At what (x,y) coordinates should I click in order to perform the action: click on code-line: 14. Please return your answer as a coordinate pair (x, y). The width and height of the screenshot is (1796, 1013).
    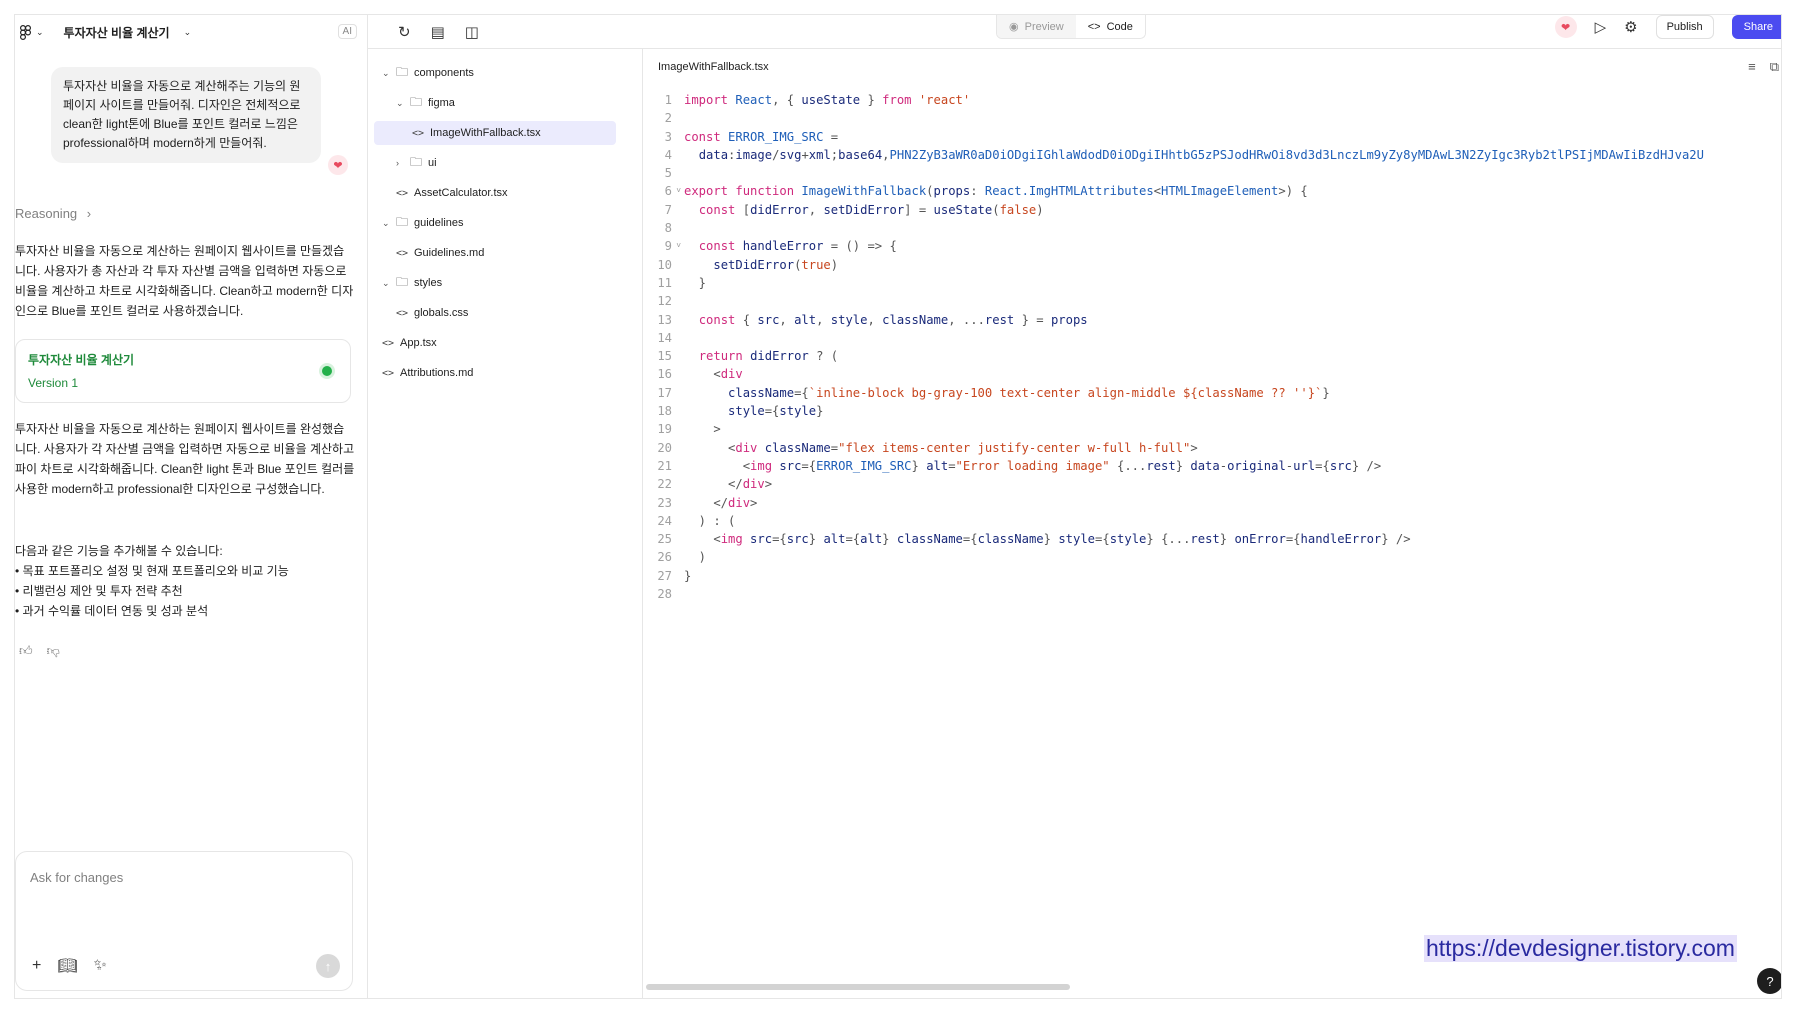
    Looking at the image, I should click on (1174, 338).